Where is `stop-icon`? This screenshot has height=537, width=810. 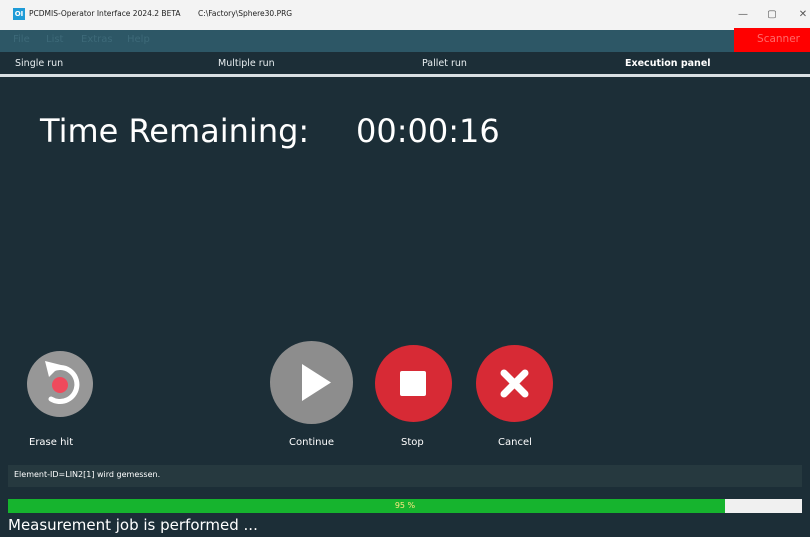
stop-icon is located at coordinates (413, 383).